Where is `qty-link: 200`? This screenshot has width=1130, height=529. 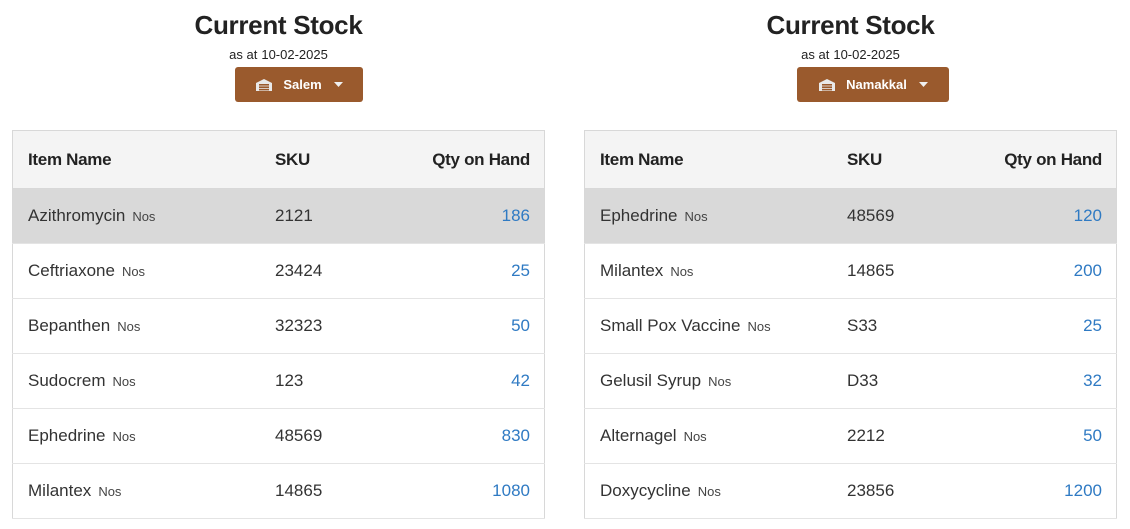
qty-link: 200 is located at coordinates (1088, 270).